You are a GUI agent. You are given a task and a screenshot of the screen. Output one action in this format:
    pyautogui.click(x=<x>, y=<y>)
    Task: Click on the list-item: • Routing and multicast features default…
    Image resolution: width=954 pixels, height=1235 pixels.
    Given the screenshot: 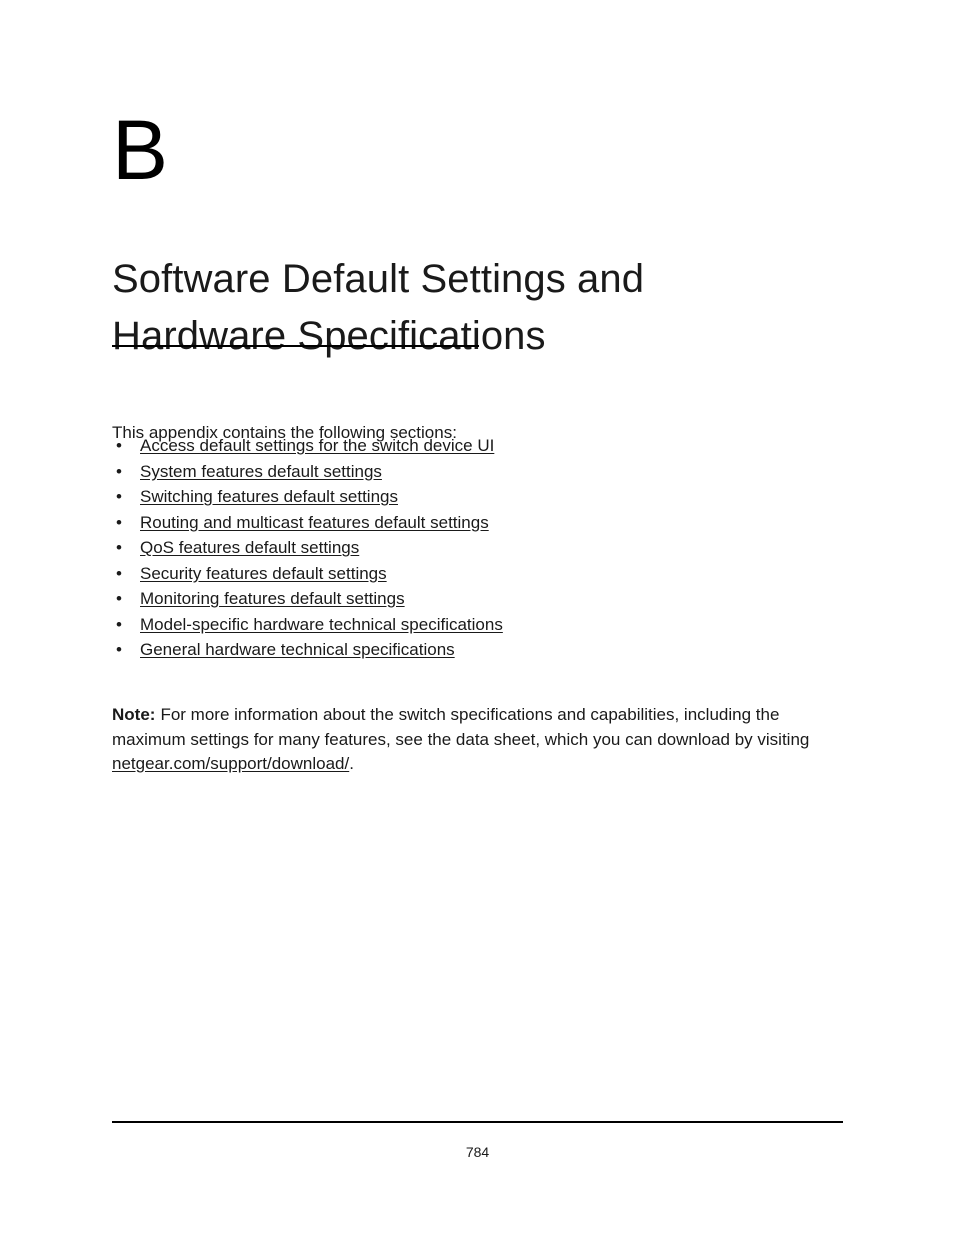 What is the action you would take?
    pyautogui.click(x=482, y=525)
    